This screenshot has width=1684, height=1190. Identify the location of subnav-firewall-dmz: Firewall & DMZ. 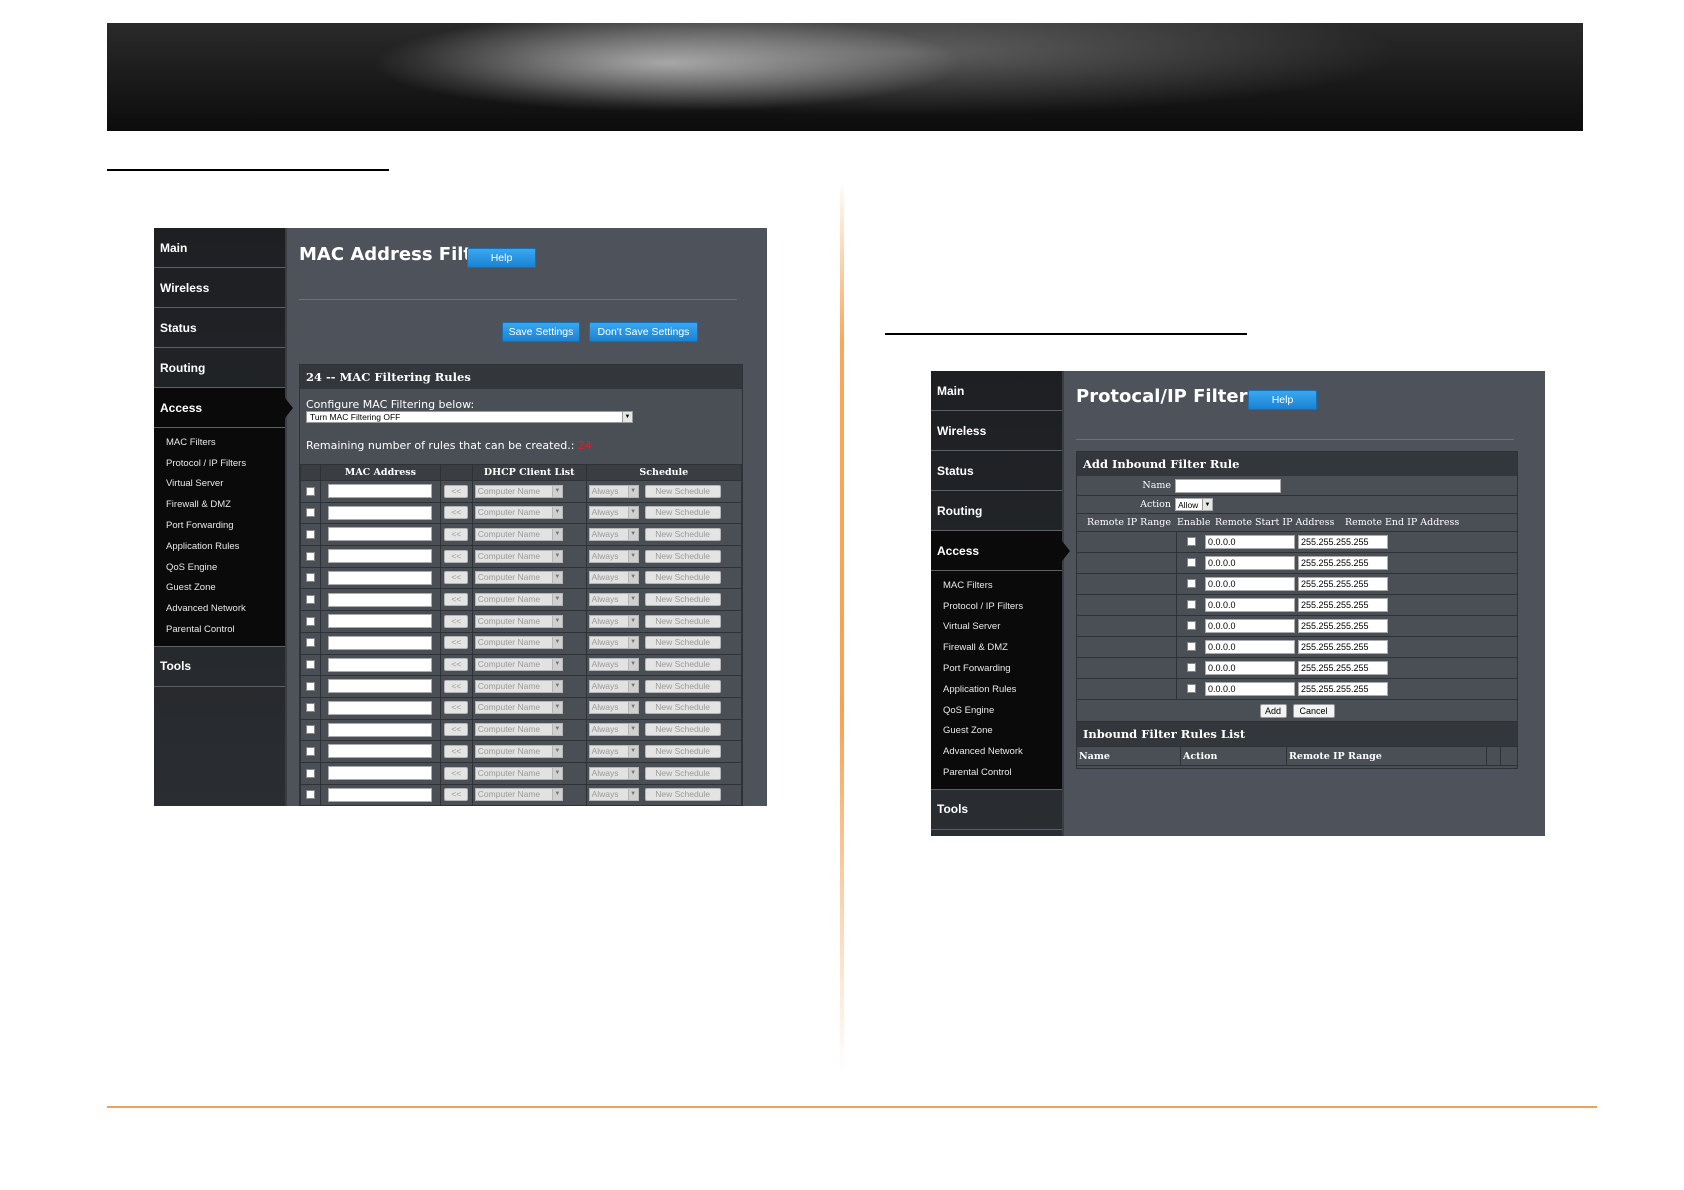
(996, 647).